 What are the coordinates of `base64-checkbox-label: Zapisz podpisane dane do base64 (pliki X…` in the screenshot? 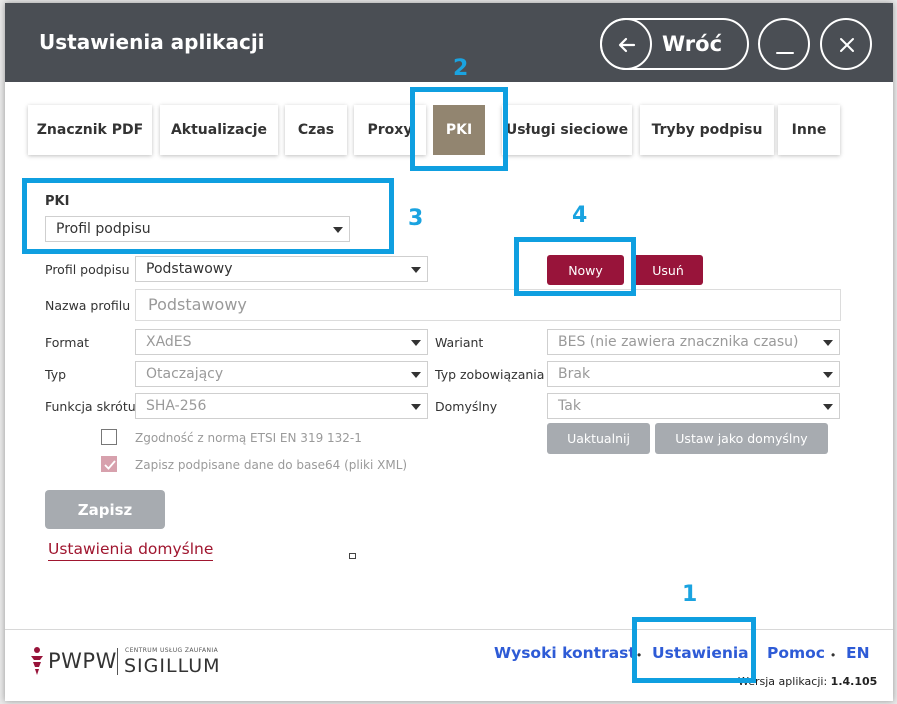 It's located at (271, 465).